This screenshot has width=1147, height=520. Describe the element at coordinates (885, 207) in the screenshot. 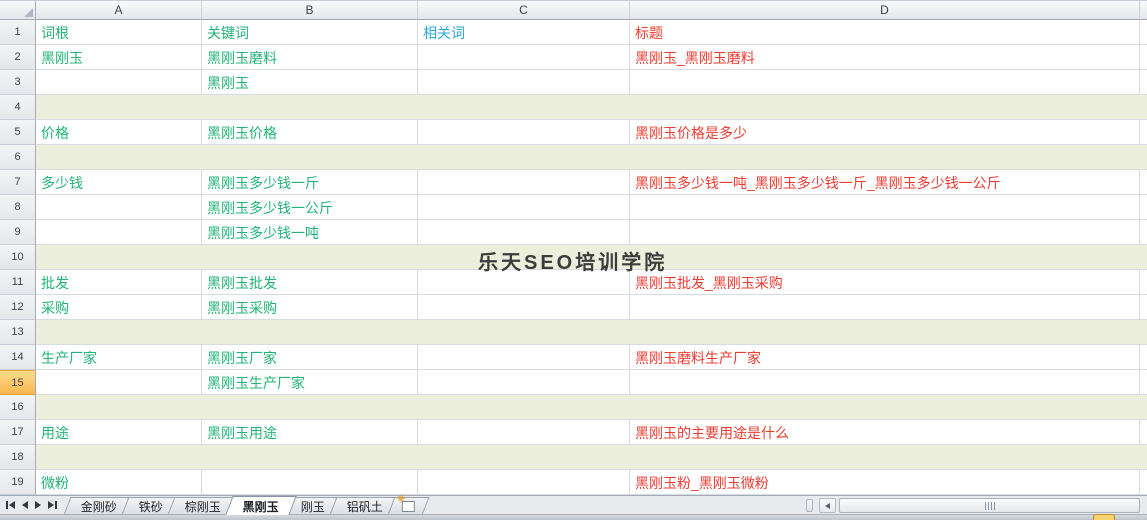

I see `cell-D8` at that location.